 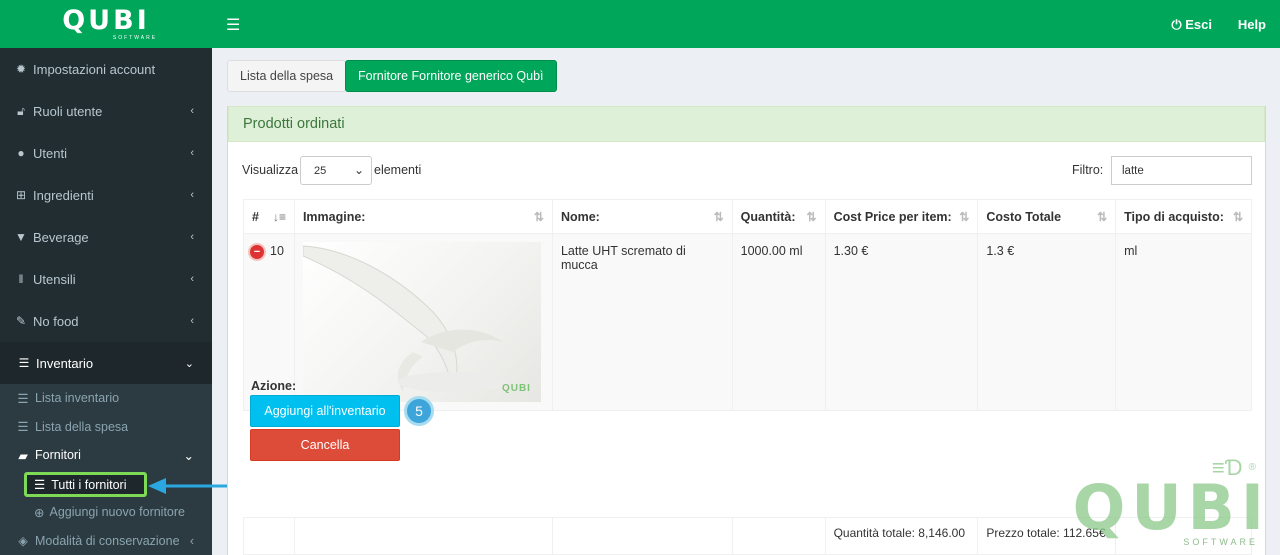 I want to click on sidebar-item-label: Utensili, so click(x=54, y=279).